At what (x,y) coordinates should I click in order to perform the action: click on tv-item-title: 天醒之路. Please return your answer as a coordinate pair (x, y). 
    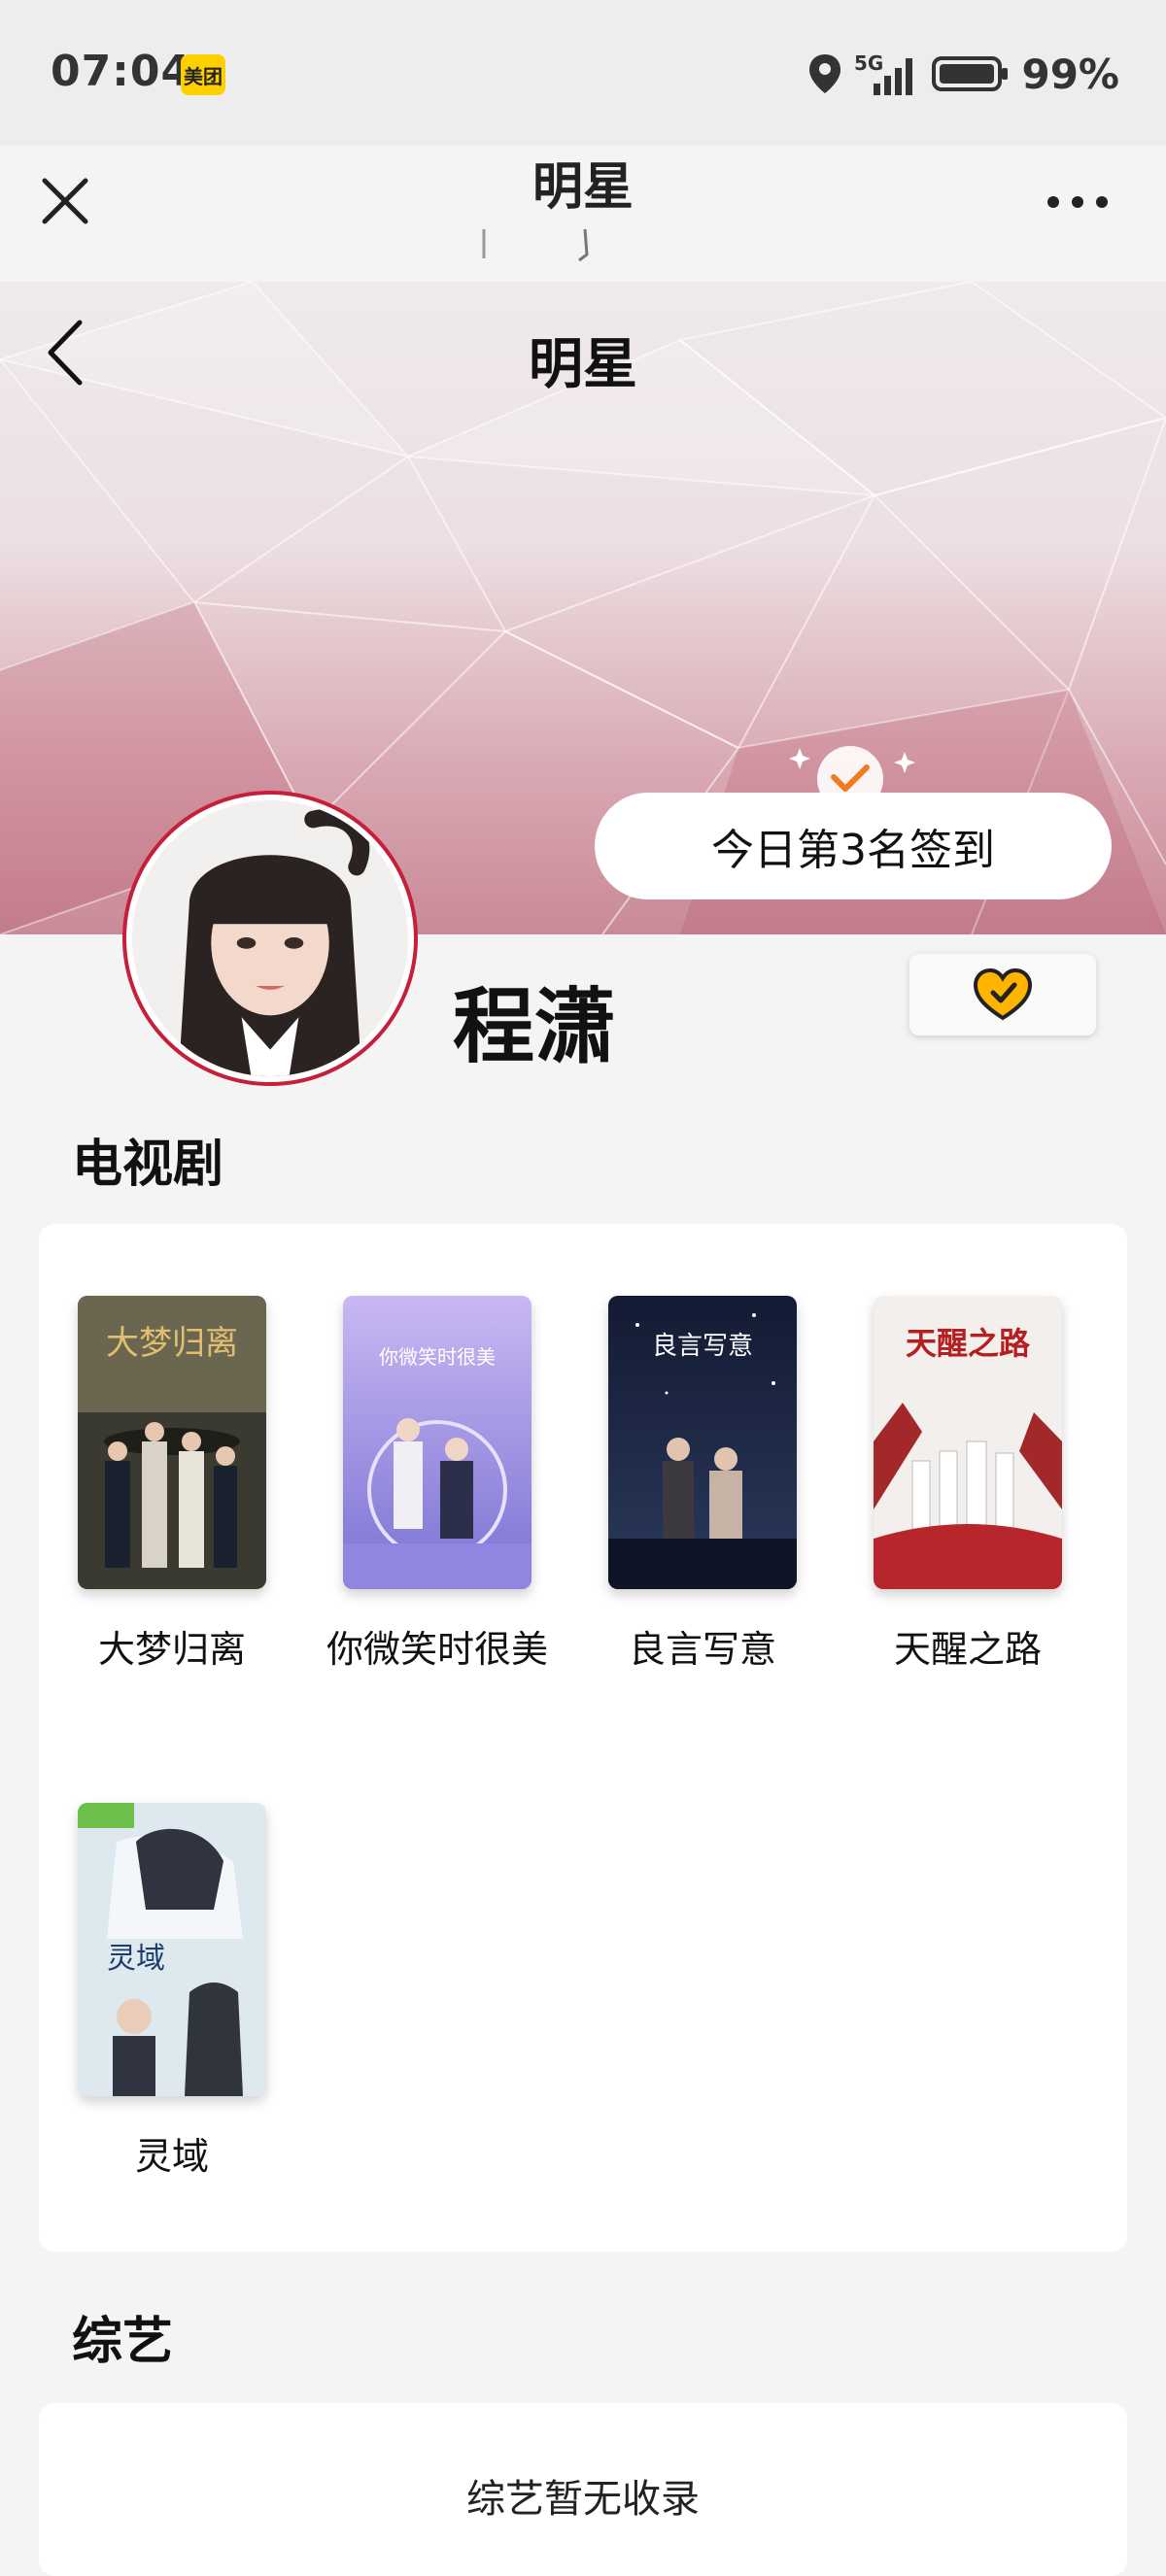
    Looking at the image, I should click on (967, 1649).